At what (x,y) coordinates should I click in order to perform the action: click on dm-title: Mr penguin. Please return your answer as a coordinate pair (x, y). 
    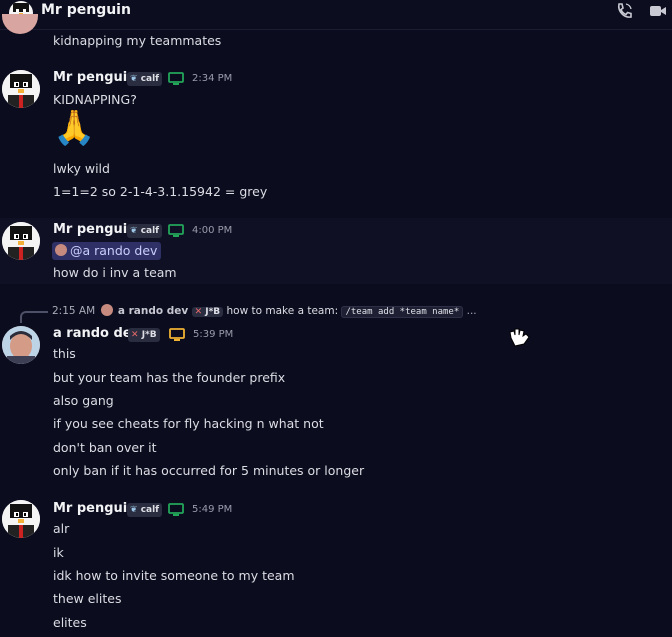
    Looking at the image, I should click on (86, 10).